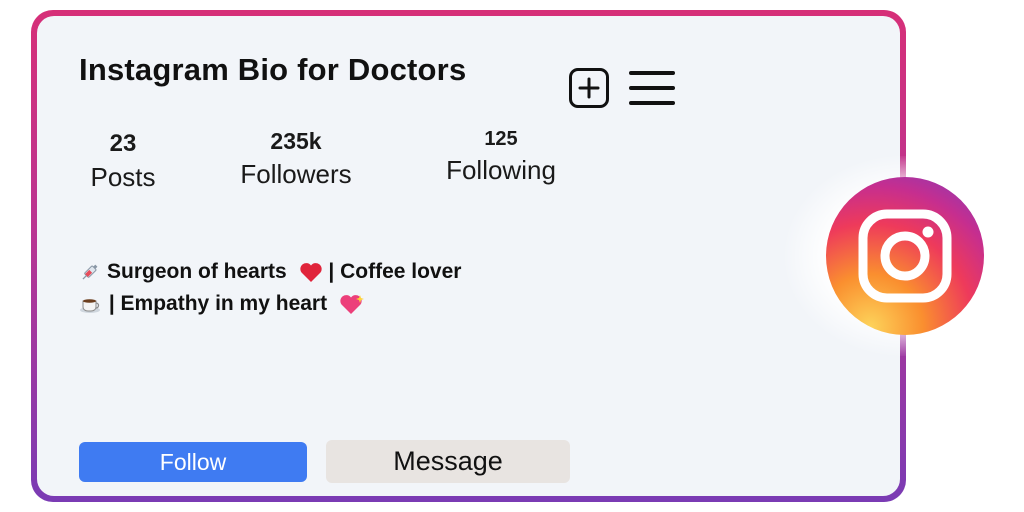 The image size is (1024, 512). What do you see at coordinates (215, 303) in the screenshot?
I see `bio-text: | Empathy in my heart` at bounding box center [215, 303].